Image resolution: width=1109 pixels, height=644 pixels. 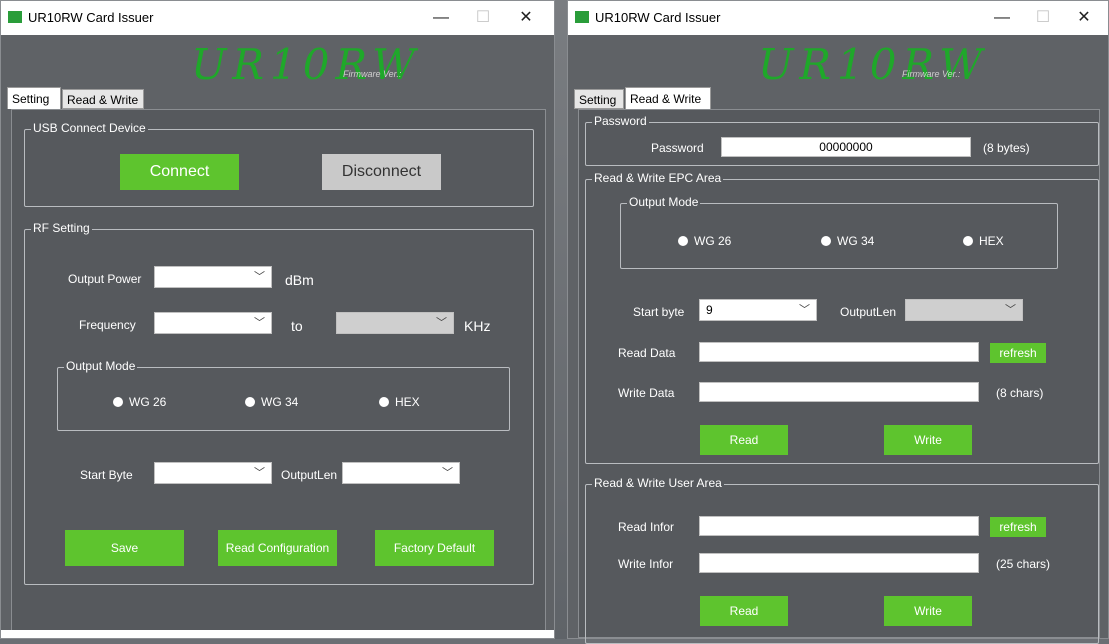 I want to click on epc-write-button: Write, so click(x=928, y=440).